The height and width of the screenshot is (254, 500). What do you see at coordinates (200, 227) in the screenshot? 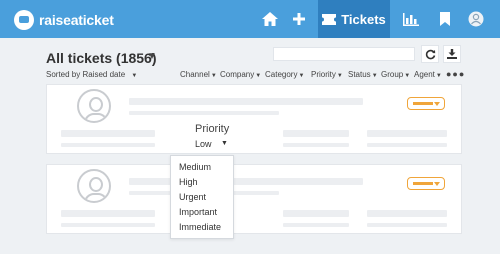
I see `priority-option-immediate: Immediate` at bounding box center [200, 227].